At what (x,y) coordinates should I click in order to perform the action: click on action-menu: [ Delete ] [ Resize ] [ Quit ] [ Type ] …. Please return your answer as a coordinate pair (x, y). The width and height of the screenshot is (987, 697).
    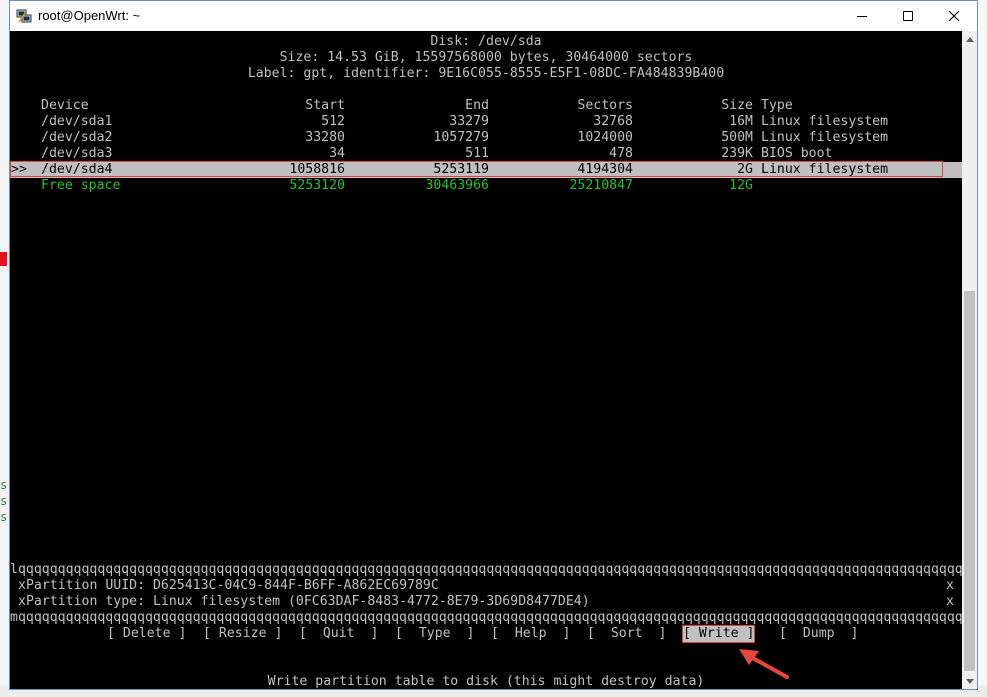
    Looking at the image, I should click on (486, 634).